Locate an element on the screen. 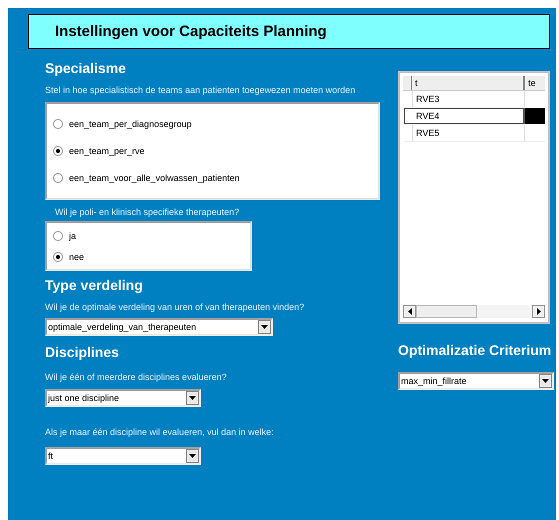 The image size is (559, 520). section-heading: Specialisme is located at coordinates (85, 68).